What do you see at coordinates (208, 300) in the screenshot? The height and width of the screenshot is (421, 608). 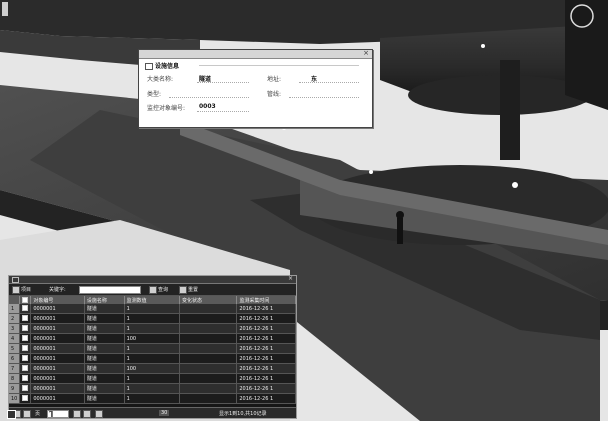 I see `column-header: 变化状态` at bounding box center [208, 300].